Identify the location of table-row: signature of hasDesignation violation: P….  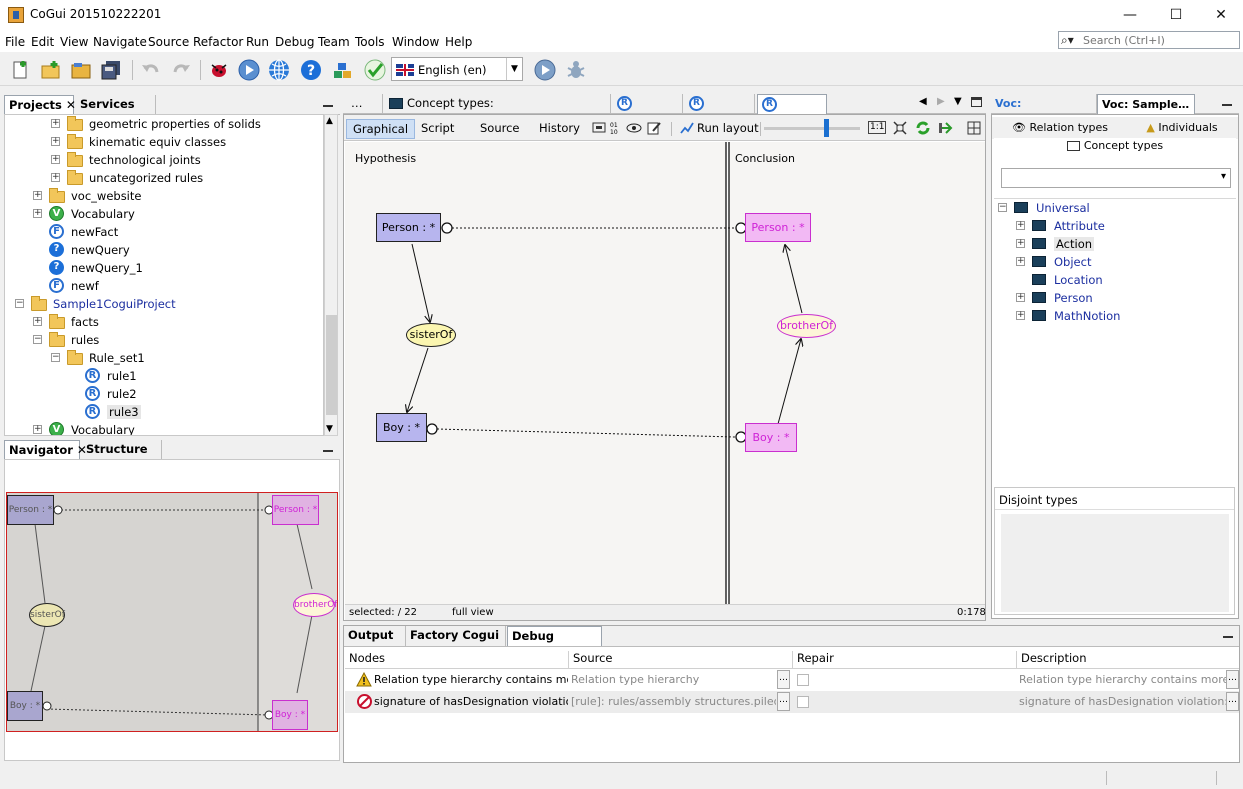
(792, 702).